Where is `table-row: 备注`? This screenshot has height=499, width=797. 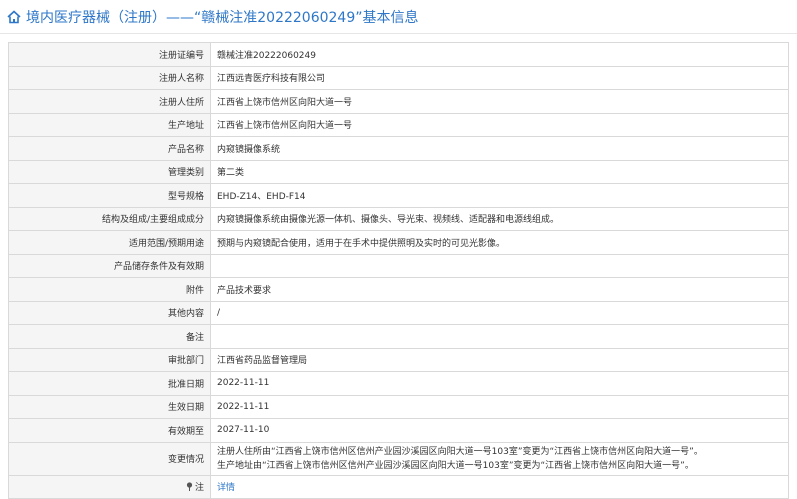
table-row: 备注 is located at coordinates (398, 336).